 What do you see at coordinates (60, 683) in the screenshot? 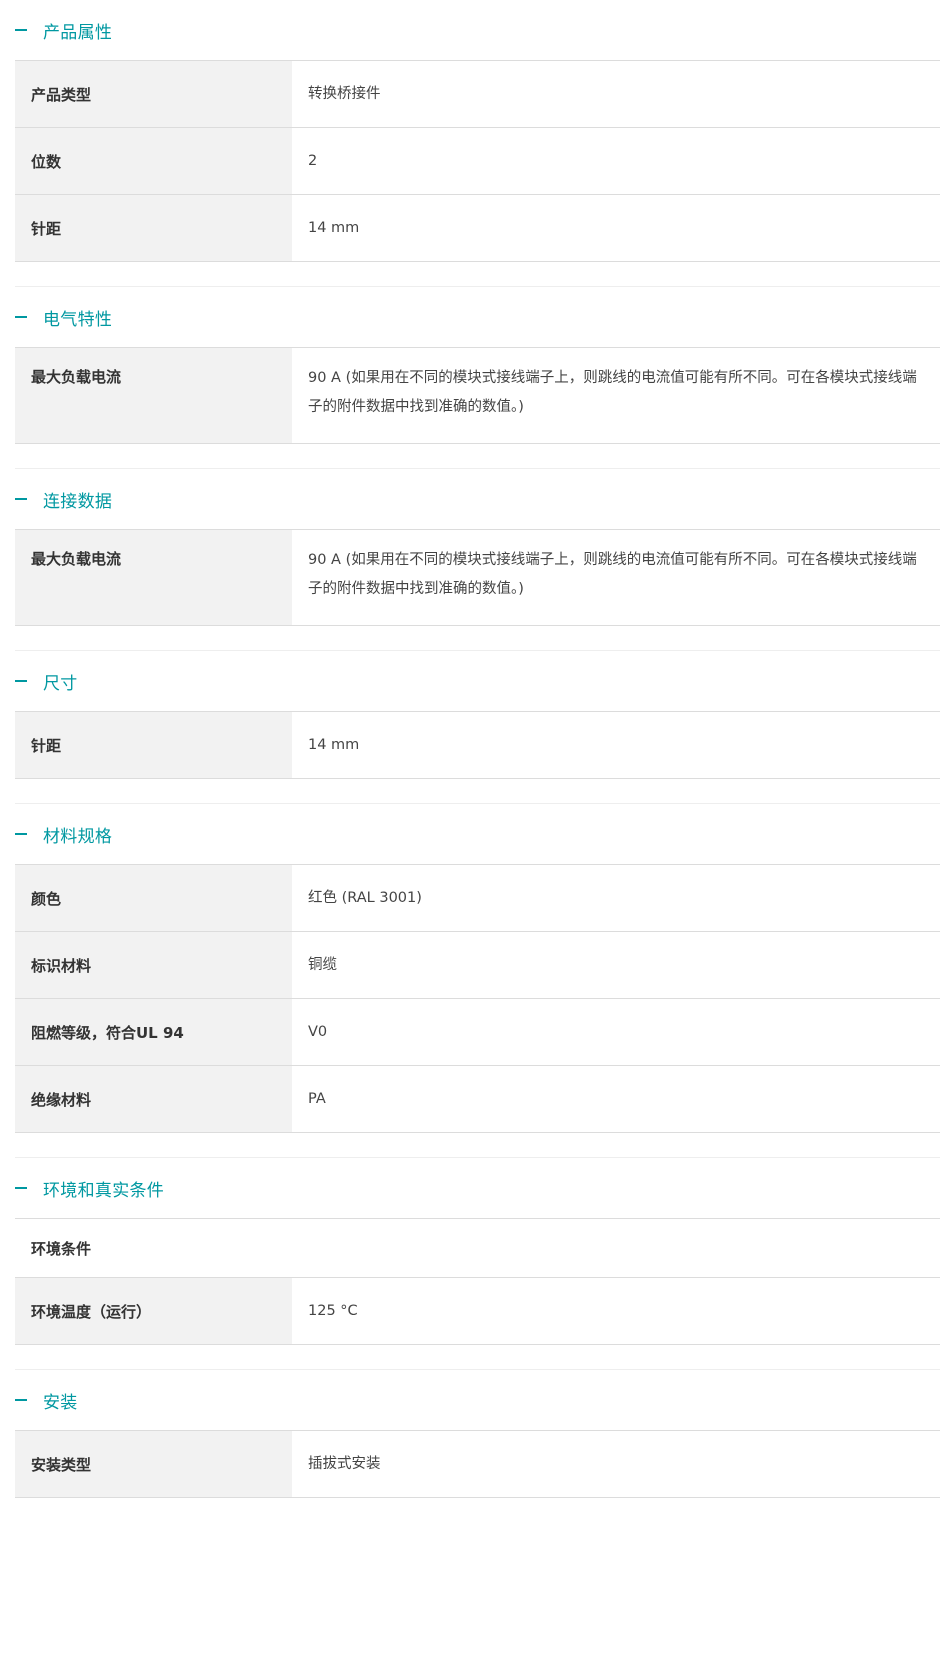
I see `section-title: 尺寸` at bounding box center [60, 683].